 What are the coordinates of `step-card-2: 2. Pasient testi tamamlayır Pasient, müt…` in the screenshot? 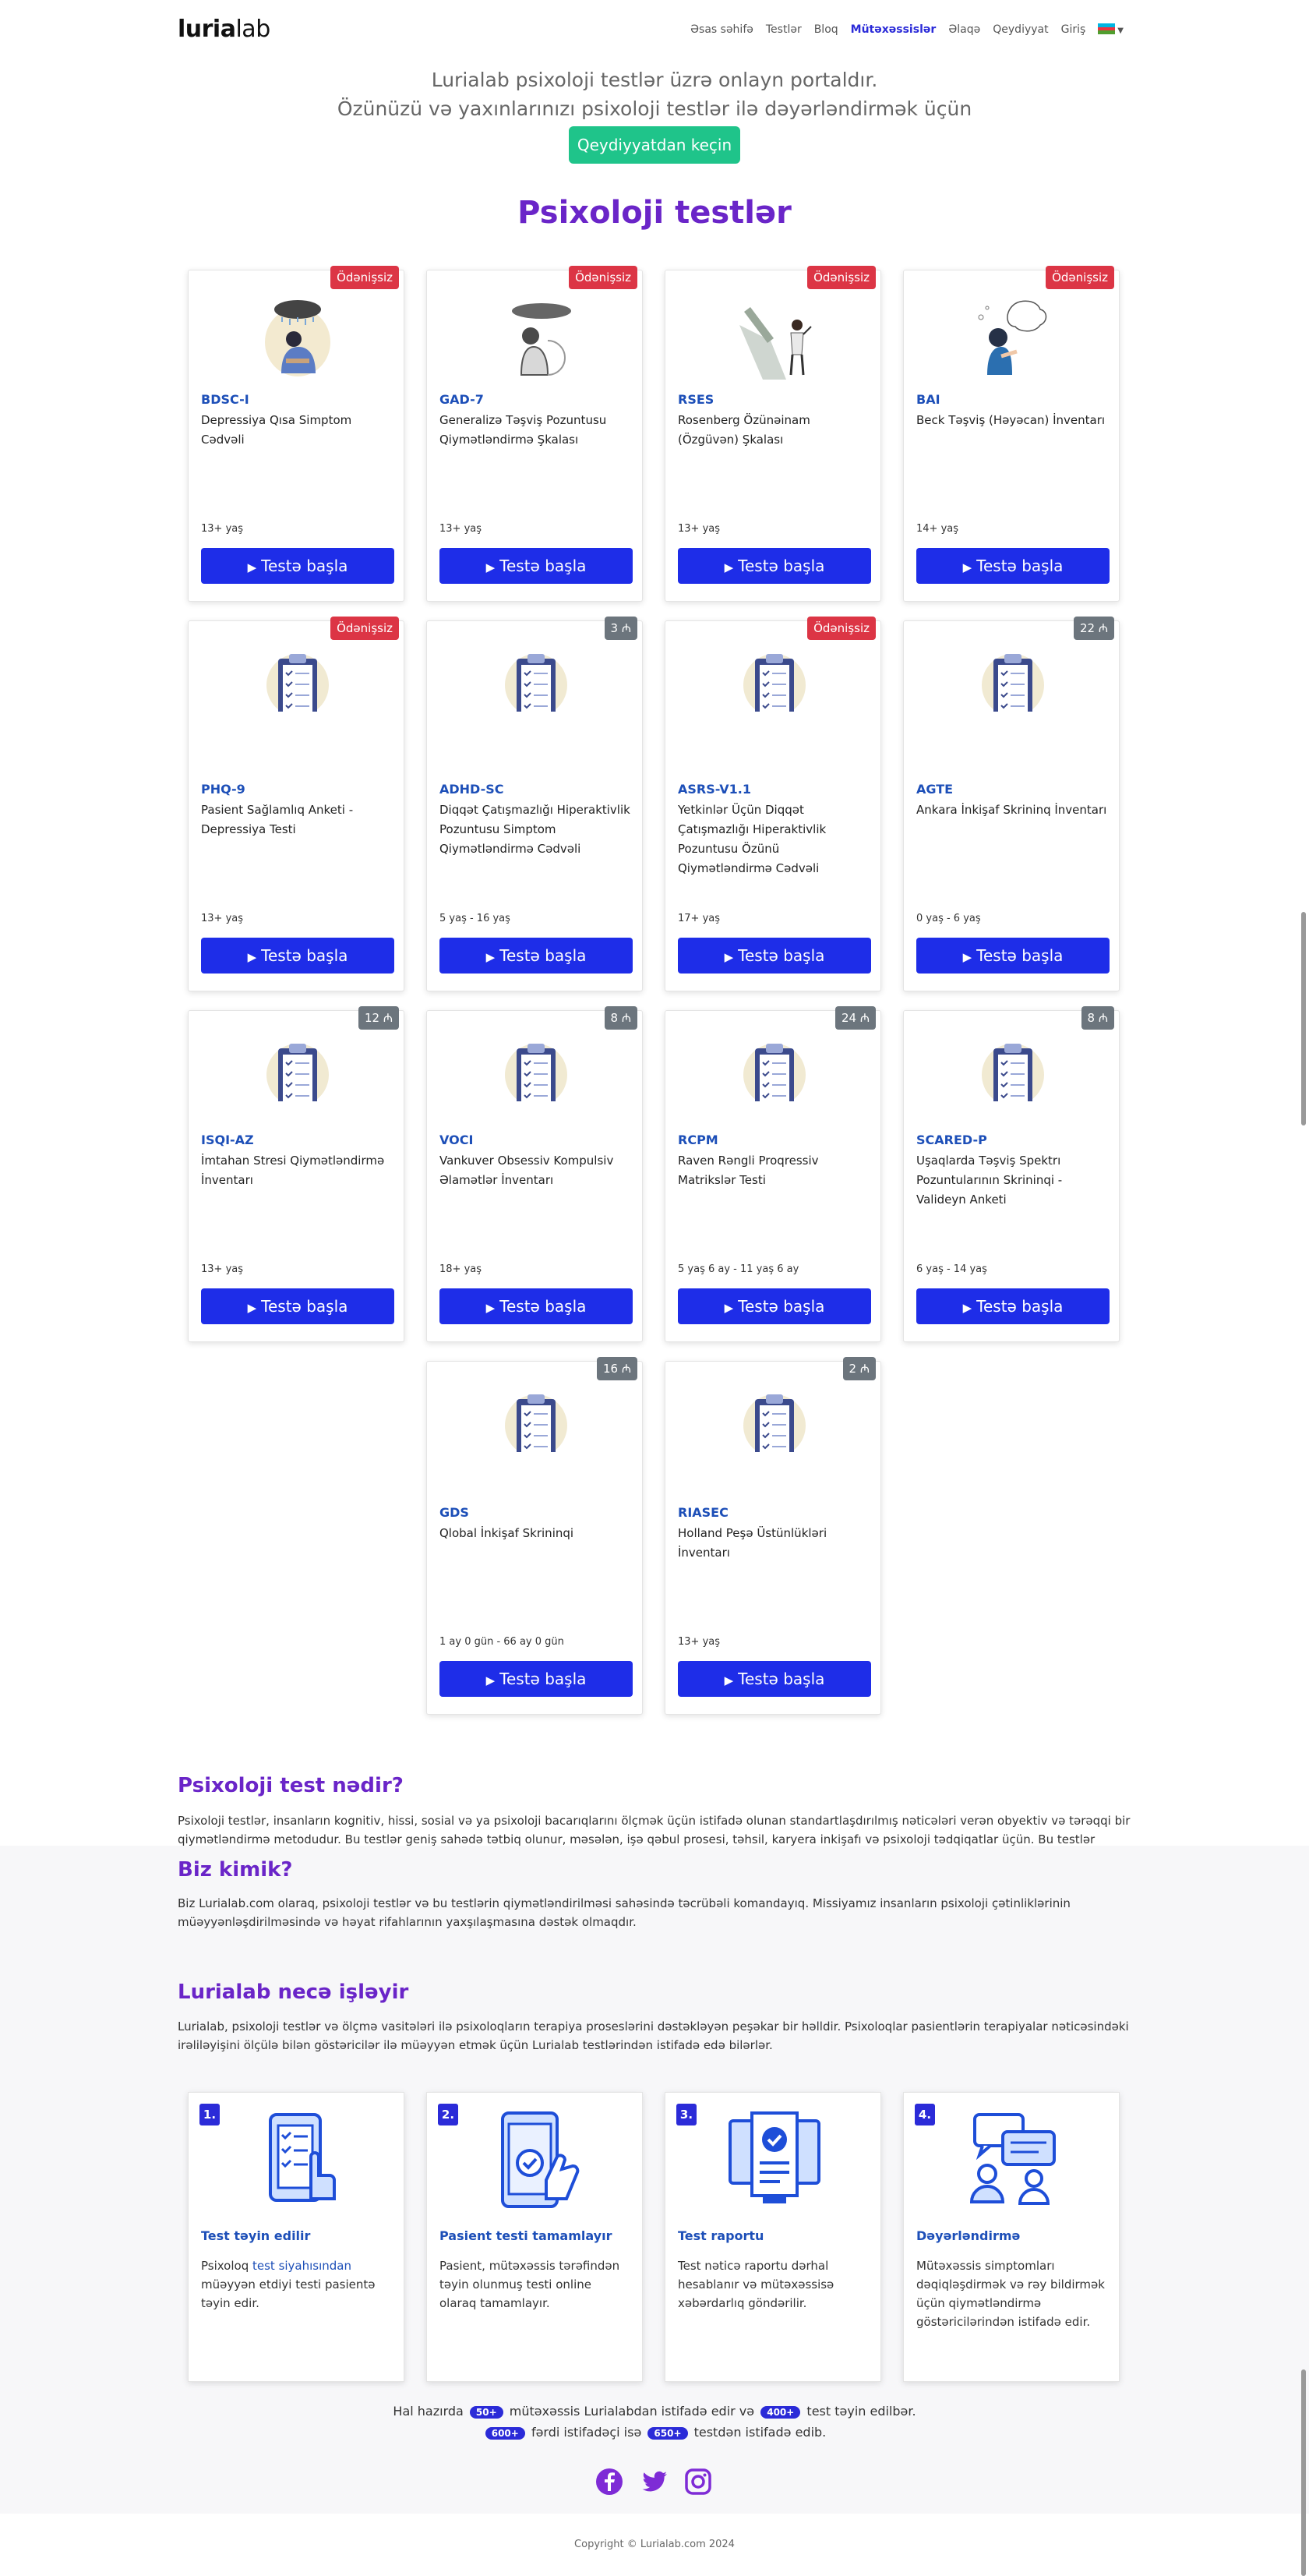 It's located at (534, 2237).